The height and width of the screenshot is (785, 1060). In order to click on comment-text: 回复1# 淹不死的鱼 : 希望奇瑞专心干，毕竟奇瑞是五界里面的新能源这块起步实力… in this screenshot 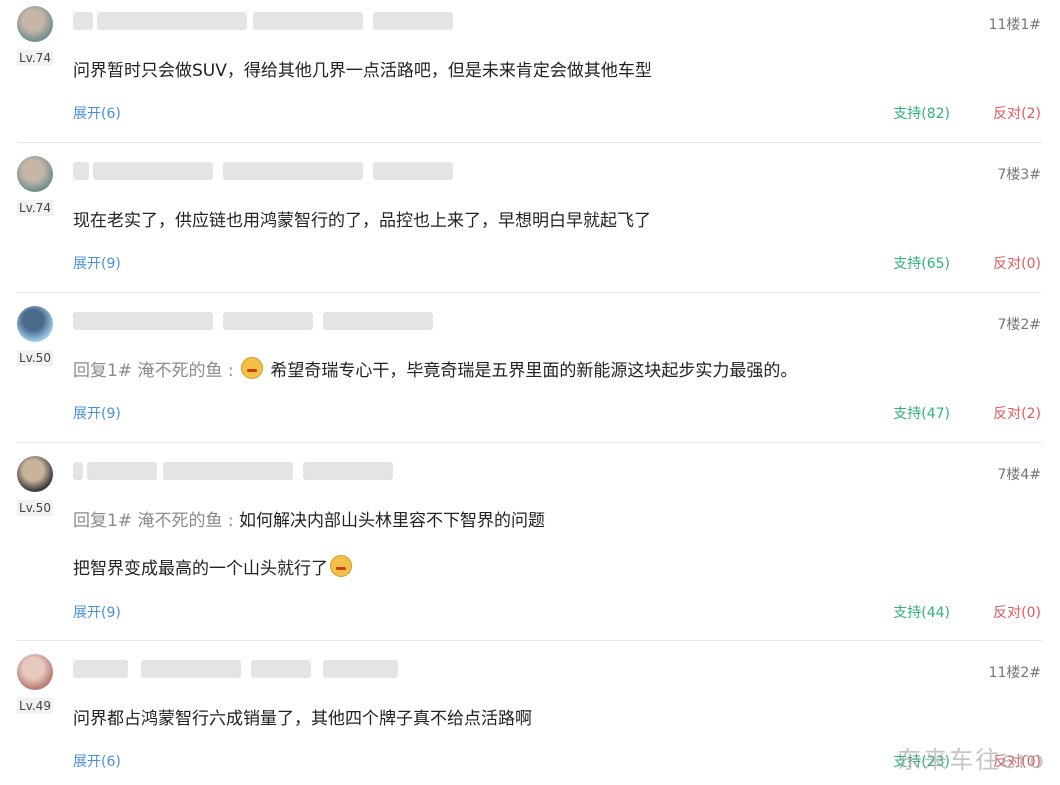, I will do `click(435, 368)`.